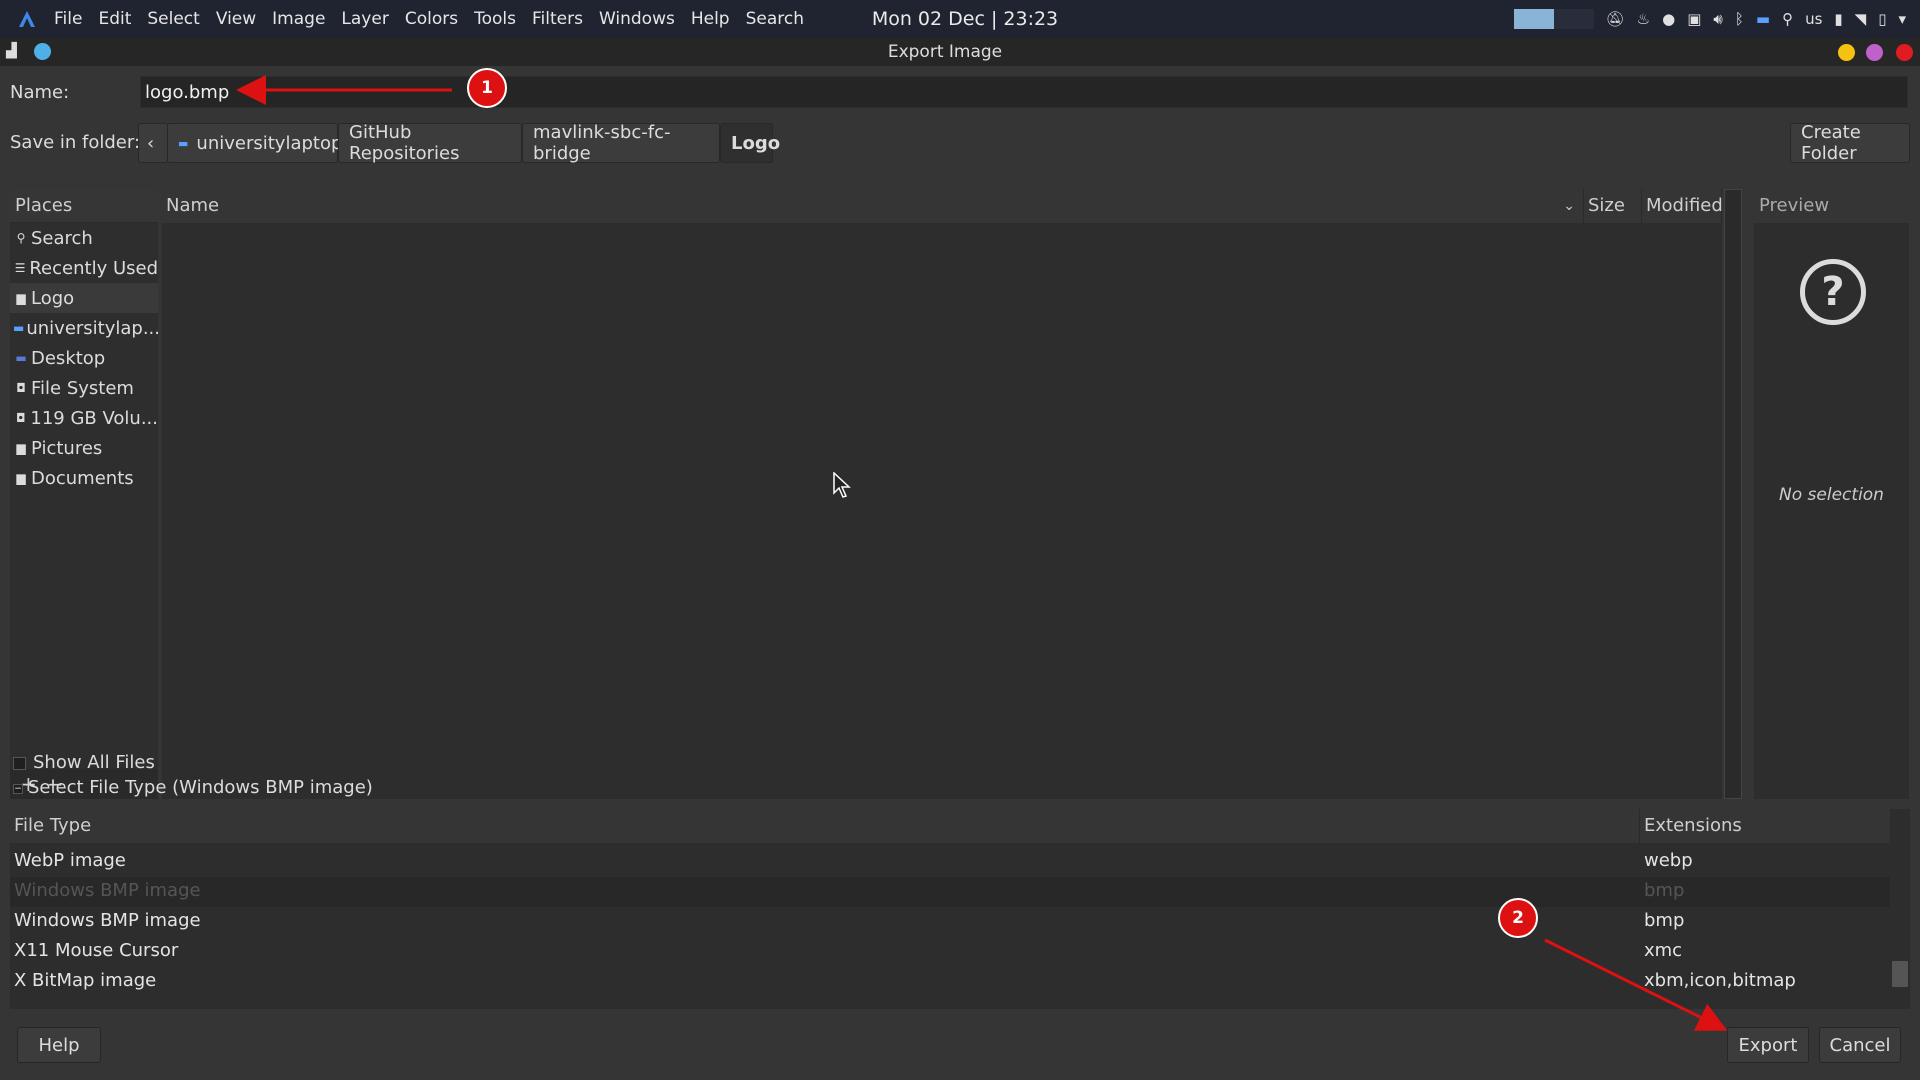 Image resolution: width=1920 pixels, height=1080 pixels. Describe the element at coordinates (950, 892) in the screenshot. I see `table-row-selected: Windows BMP image bmp` at that location.